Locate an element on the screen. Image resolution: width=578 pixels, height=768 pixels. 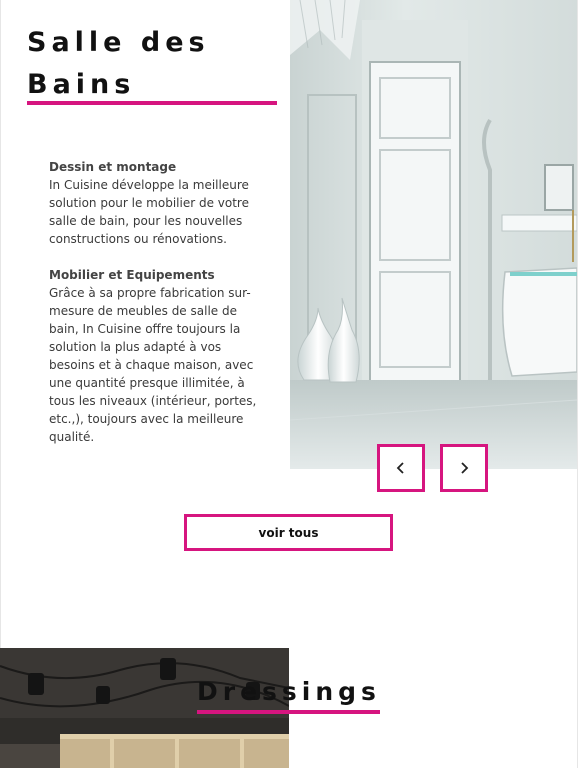
chevron-left-icon is located at coordinates (400, 468).